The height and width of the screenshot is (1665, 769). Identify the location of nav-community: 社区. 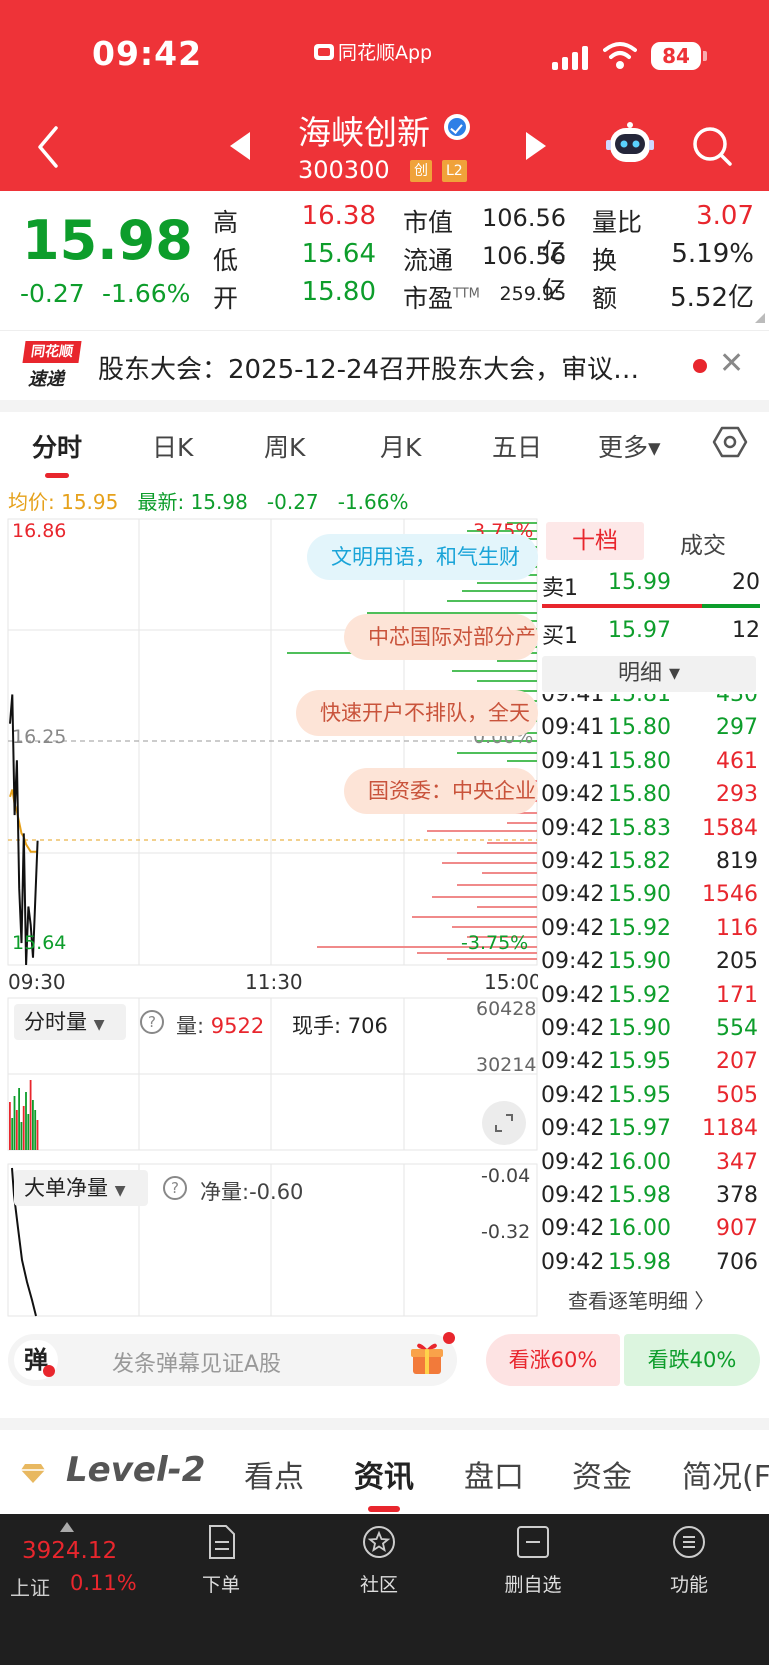
(379, 1560).